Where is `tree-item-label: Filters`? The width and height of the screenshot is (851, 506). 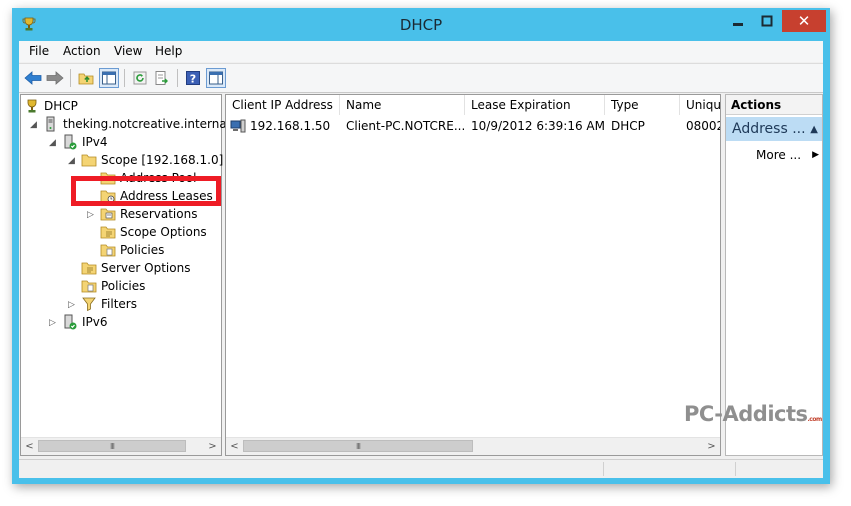 tree-item-label: Filters is located at coordinates (119, 304).